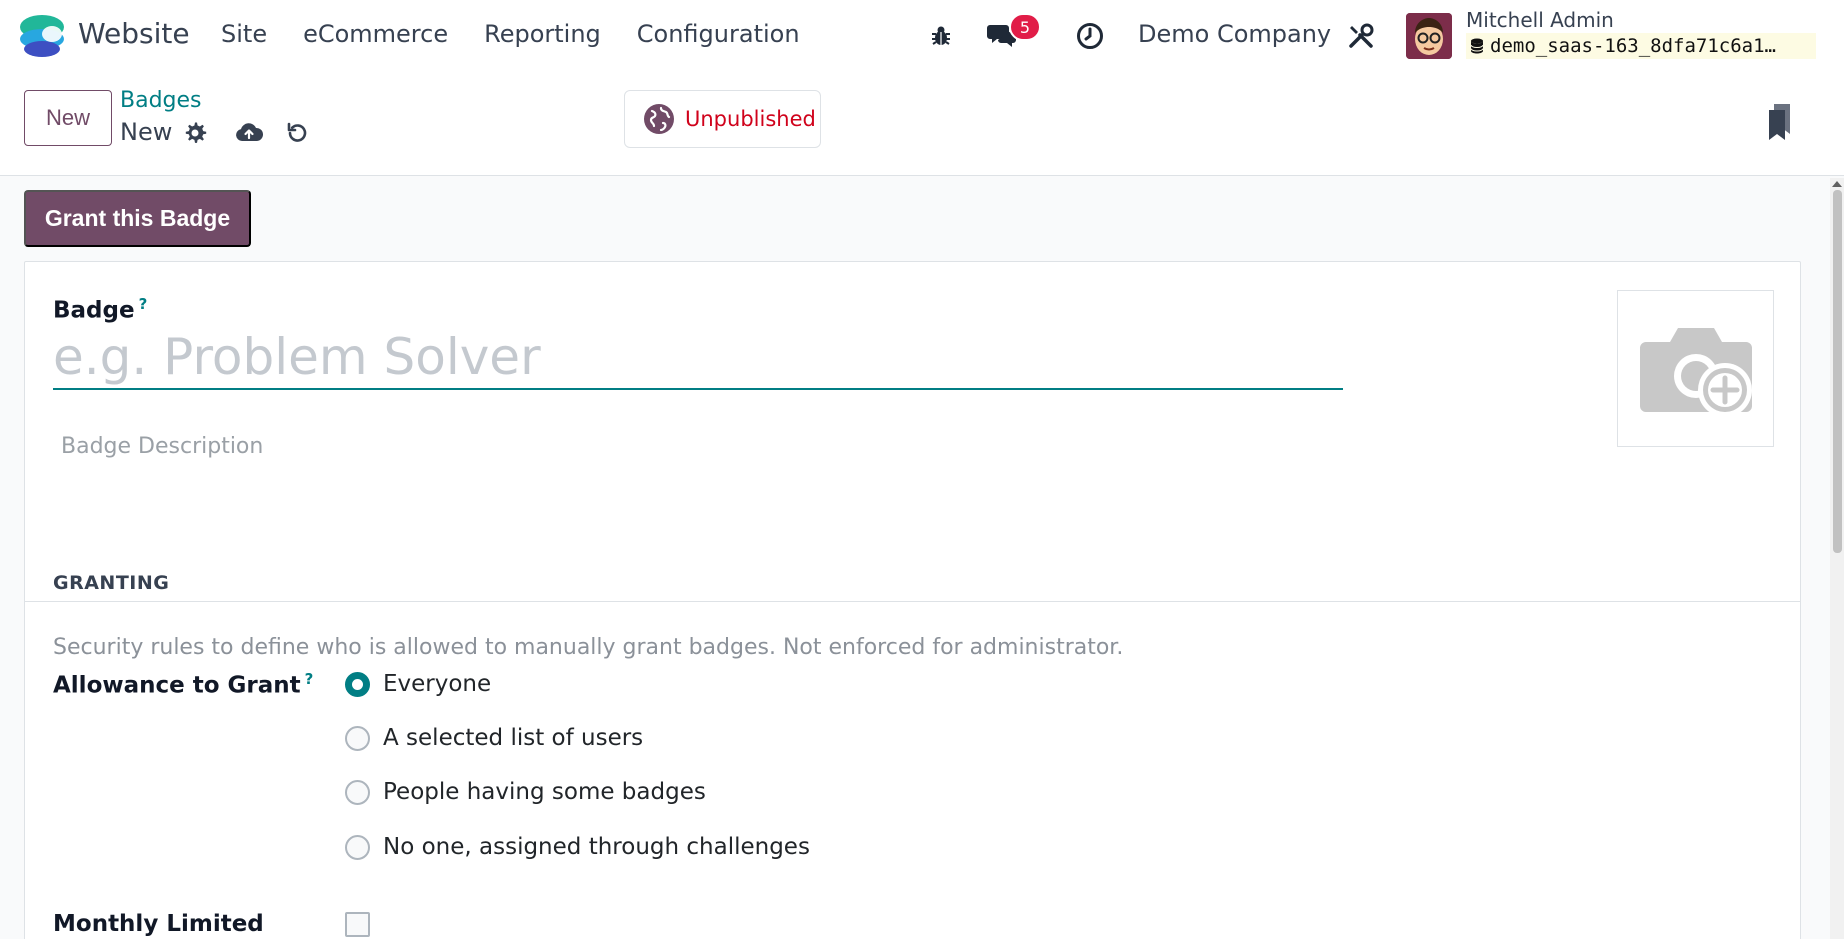 The height and width of the screenshot is (939, 1844). I want to click on radio-label: A selected list of users, so click(513, 738).